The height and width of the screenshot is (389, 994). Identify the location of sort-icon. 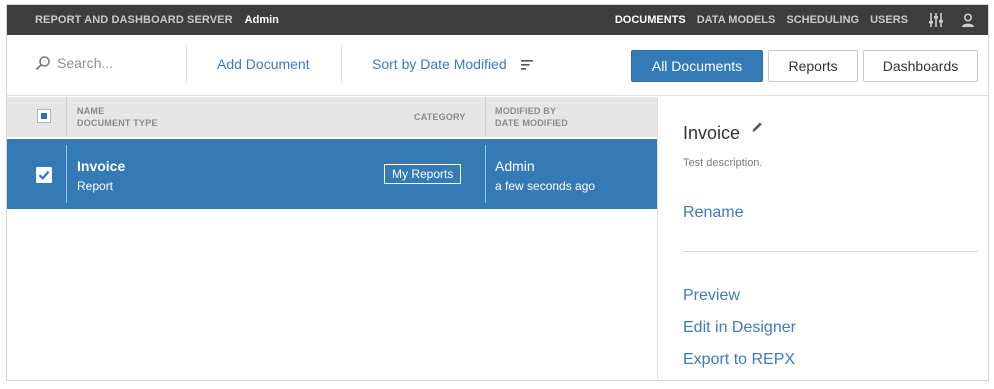
(527, 65).